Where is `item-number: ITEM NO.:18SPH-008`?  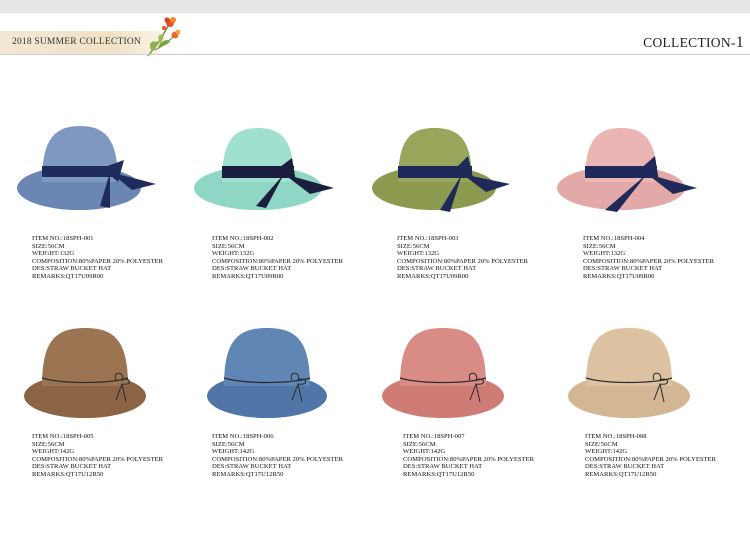
item-number: ITEM NO.:18SPH-008 is located at coordinates (616, 436).